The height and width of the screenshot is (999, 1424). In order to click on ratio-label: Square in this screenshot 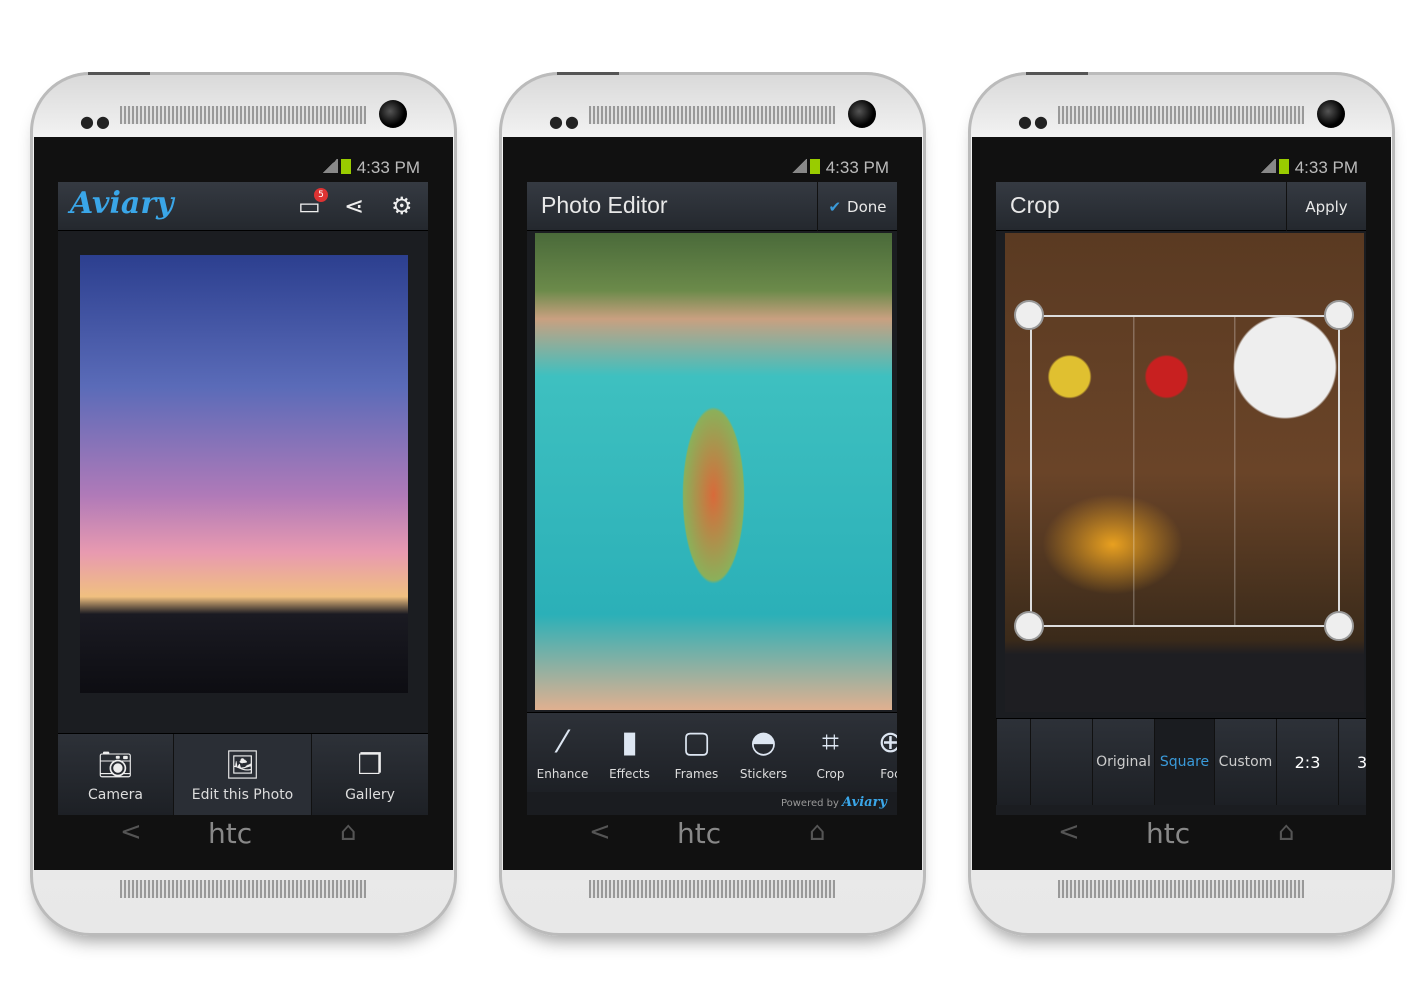, I will do `click(1184, 762)`.